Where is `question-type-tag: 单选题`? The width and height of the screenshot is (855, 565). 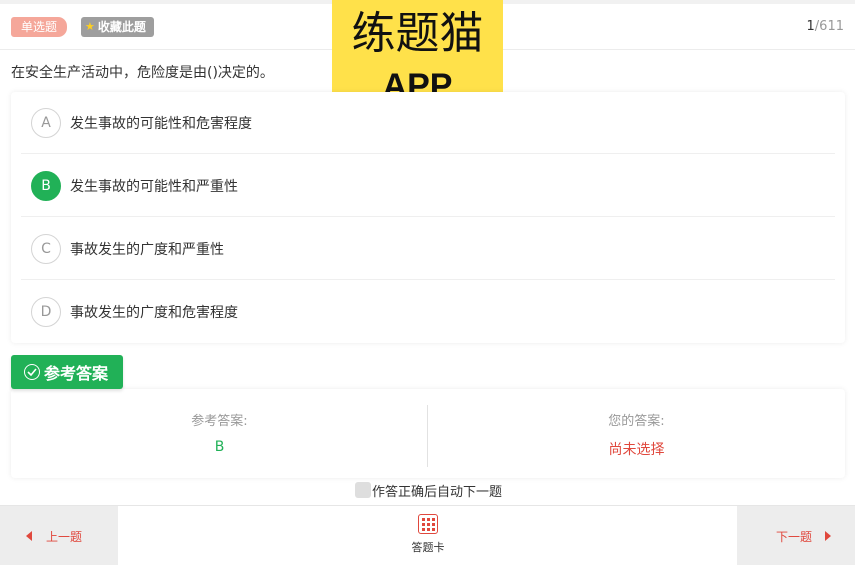 question-type-tag: 单选题 is located at coordinates (39, 27).